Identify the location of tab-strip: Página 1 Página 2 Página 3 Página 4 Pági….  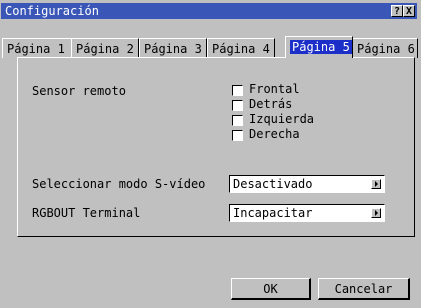
(210, 47).